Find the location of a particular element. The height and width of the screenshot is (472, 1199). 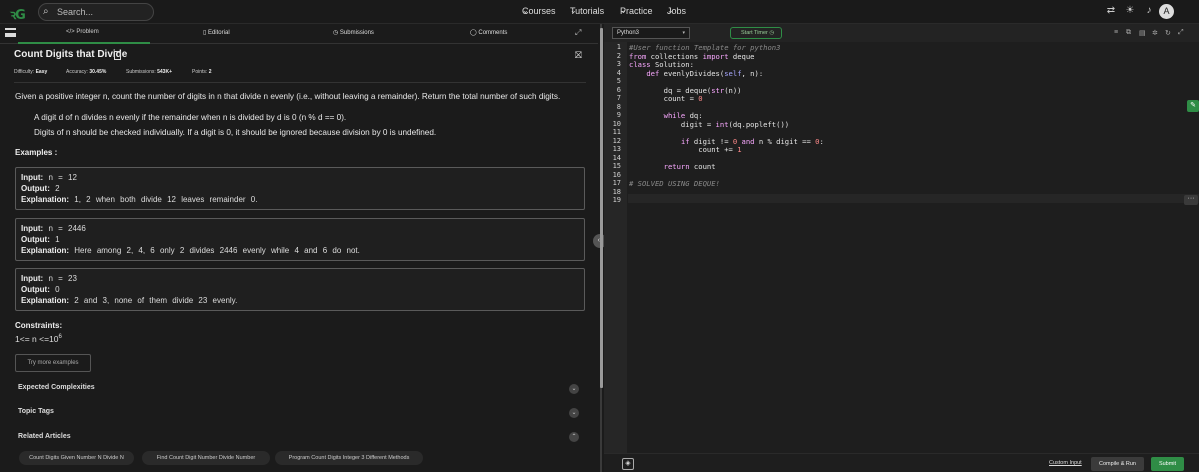

code-line: digit = int(dq.popleft()) is located at coordinates (709, 124).